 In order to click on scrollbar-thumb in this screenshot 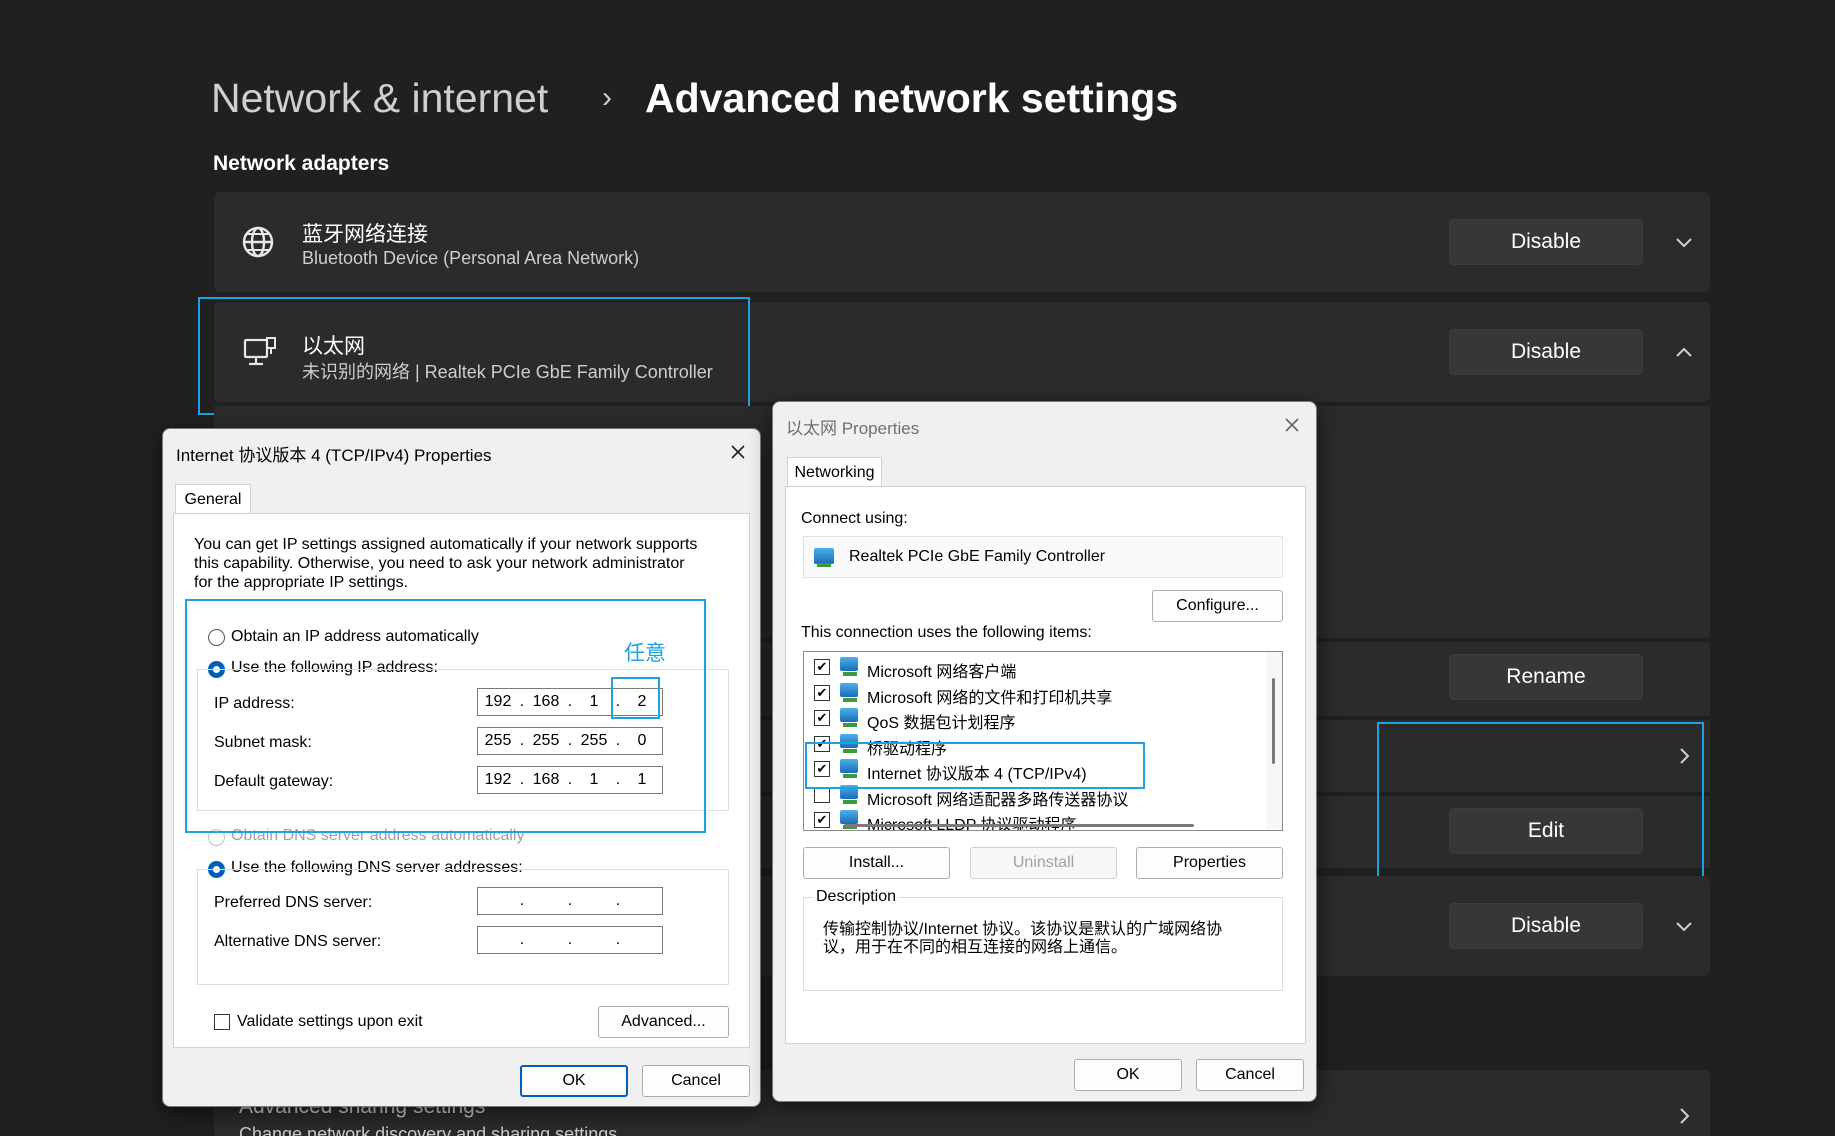, I will do `click(1273, 721)`.